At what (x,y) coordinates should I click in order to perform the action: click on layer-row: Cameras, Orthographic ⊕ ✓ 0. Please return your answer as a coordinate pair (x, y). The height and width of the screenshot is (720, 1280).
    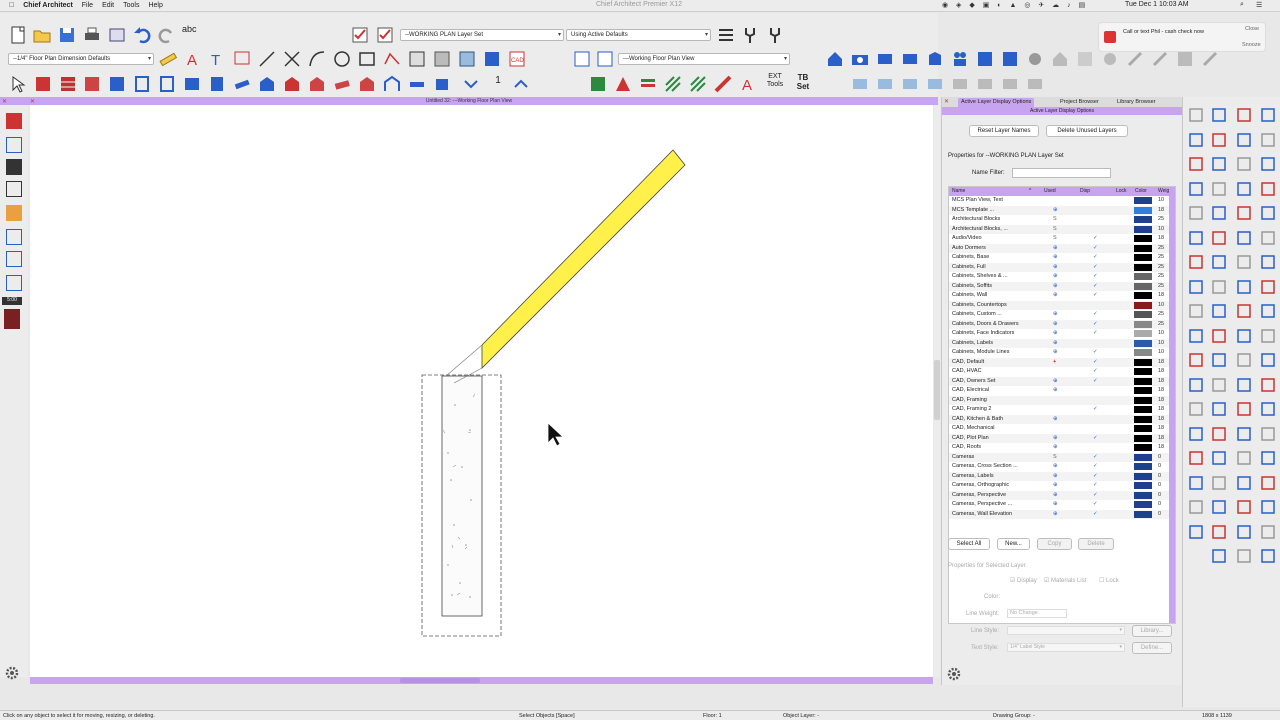
    Looking at the image, I should click on (1060, 486).